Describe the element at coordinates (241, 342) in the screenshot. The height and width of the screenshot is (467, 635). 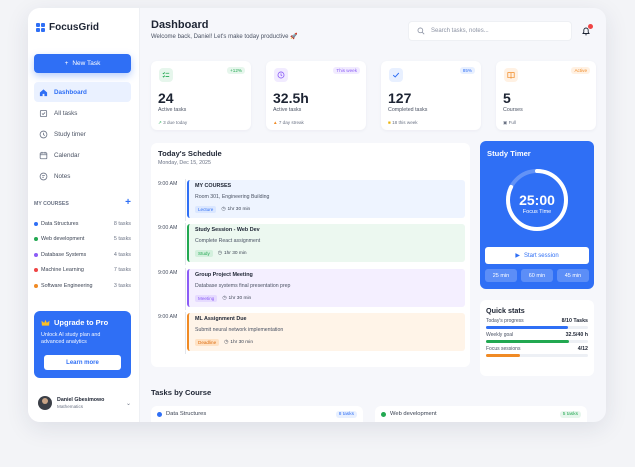
I see `duration-text: 1hr 30 min` at that location.